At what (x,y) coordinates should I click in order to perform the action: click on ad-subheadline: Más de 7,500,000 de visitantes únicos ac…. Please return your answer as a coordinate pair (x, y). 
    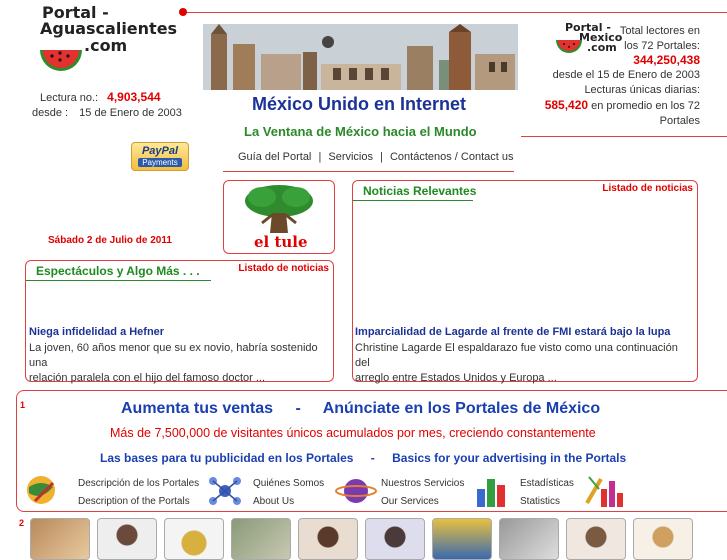
    Looking at the image, I should click on (353, 433).